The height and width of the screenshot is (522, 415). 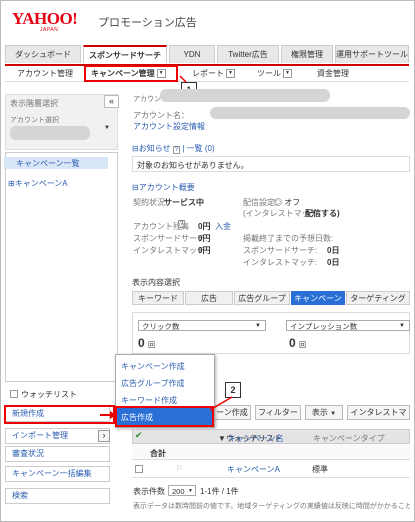 I want to click on page-size-select: 200 ▼, so click(x=182, y=490).